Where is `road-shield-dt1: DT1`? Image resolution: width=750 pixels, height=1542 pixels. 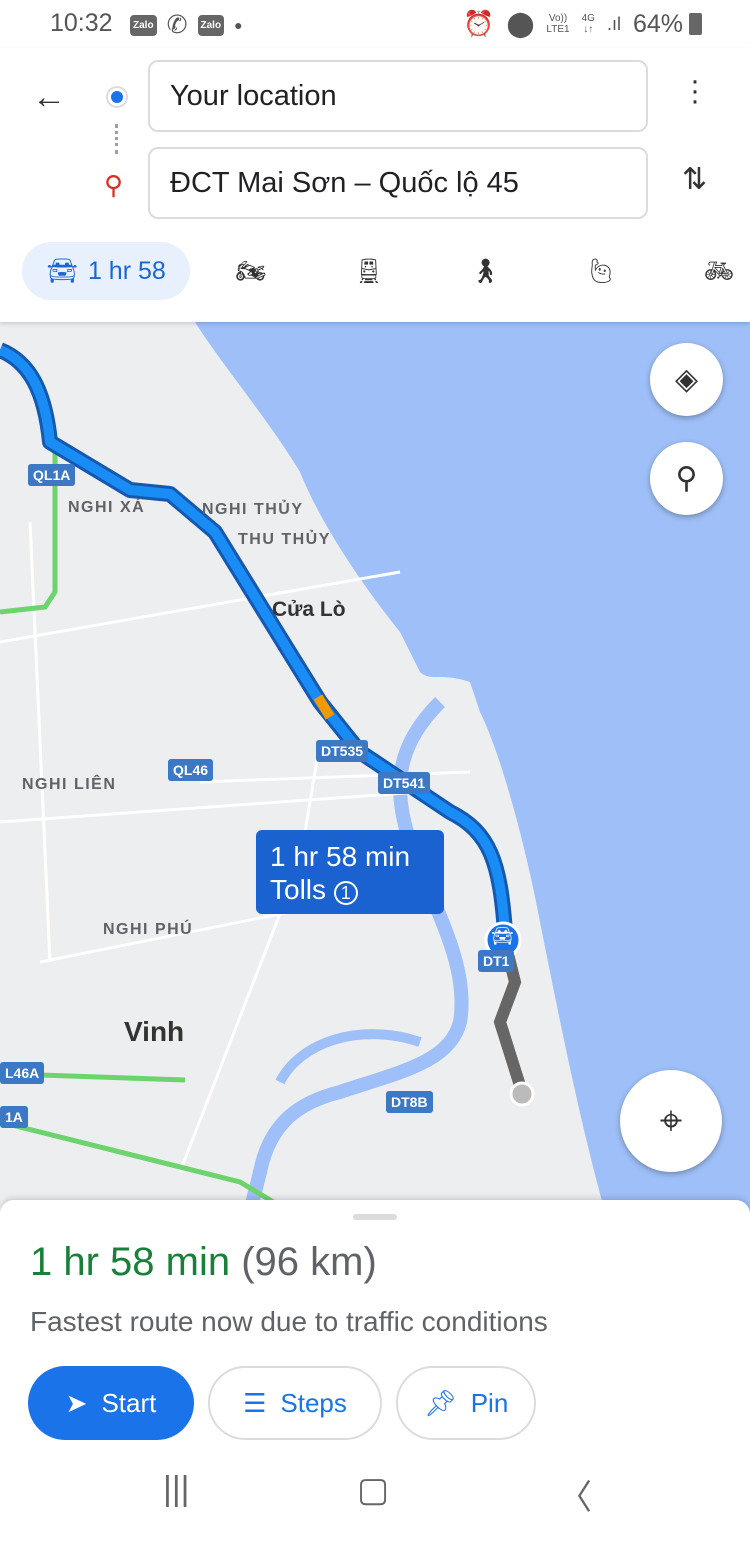
road-shield-dt1: DT1 is located at coordinates (496, 961).